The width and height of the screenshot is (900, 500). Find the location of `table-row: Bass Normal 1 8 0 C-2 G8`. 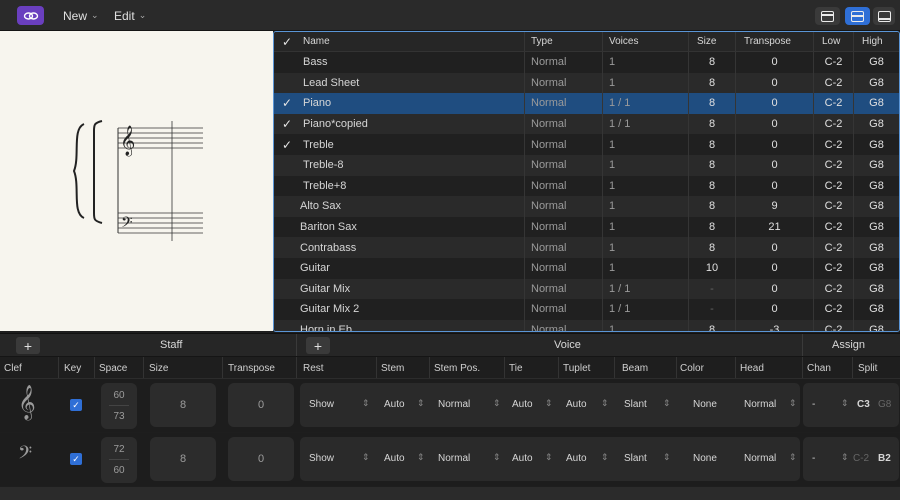

table-row: Bass Normal 1 8 0 C-2 G8 is located at coordinates (586, 62).